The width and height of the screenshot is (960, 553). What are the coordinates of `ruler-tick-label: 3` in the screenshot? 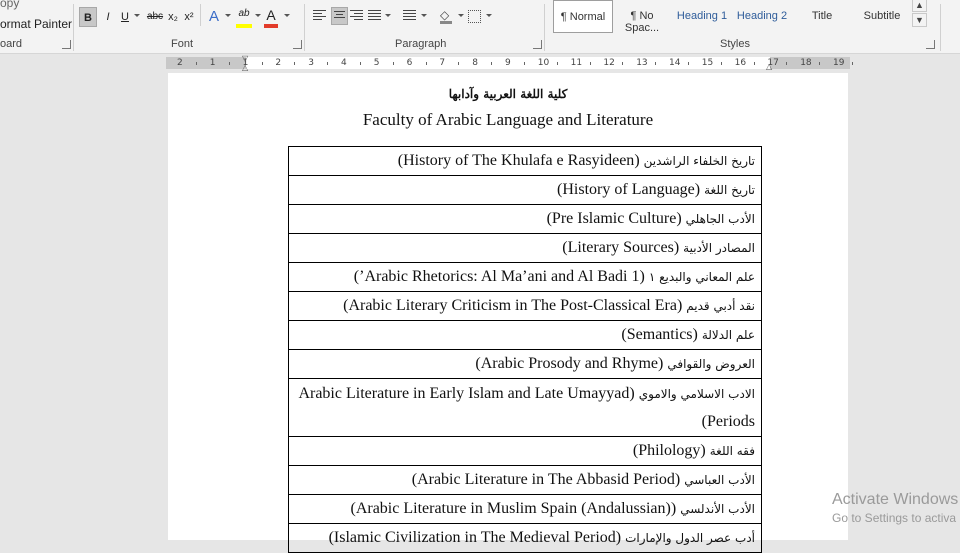 It's located at (311, 63).